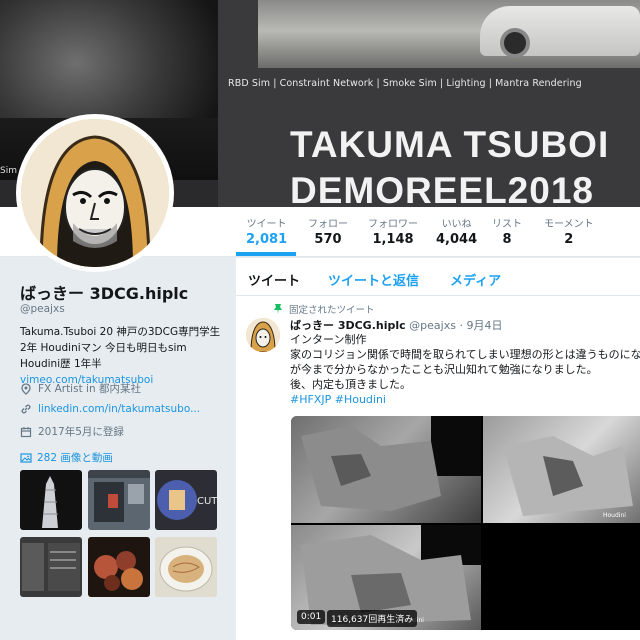 This screenshot has height=640, width=640. I want to click on profile-location: FX Artist in 都内某社, so click(80, 388).